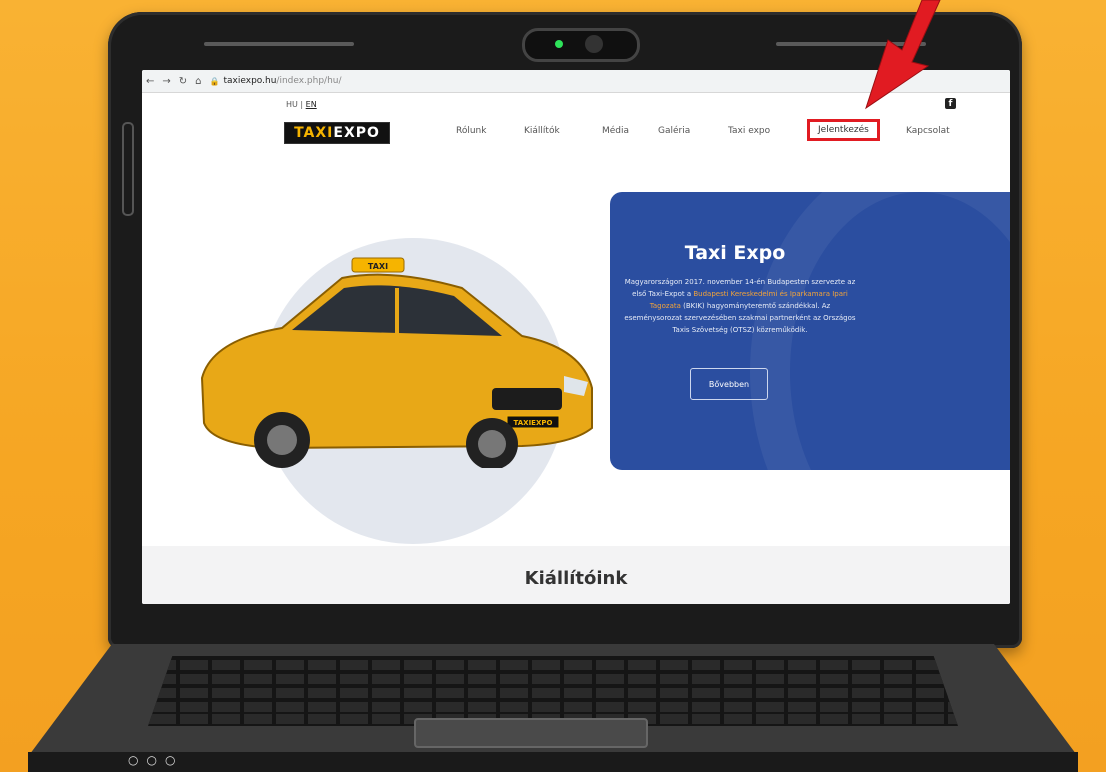 The width and height of the screenshot is (1106, 772). What do you see at coordinates (674, 131) in the screenshot?
I see `nav-item-galeria: Galéria` at bounding box center [674, 131].